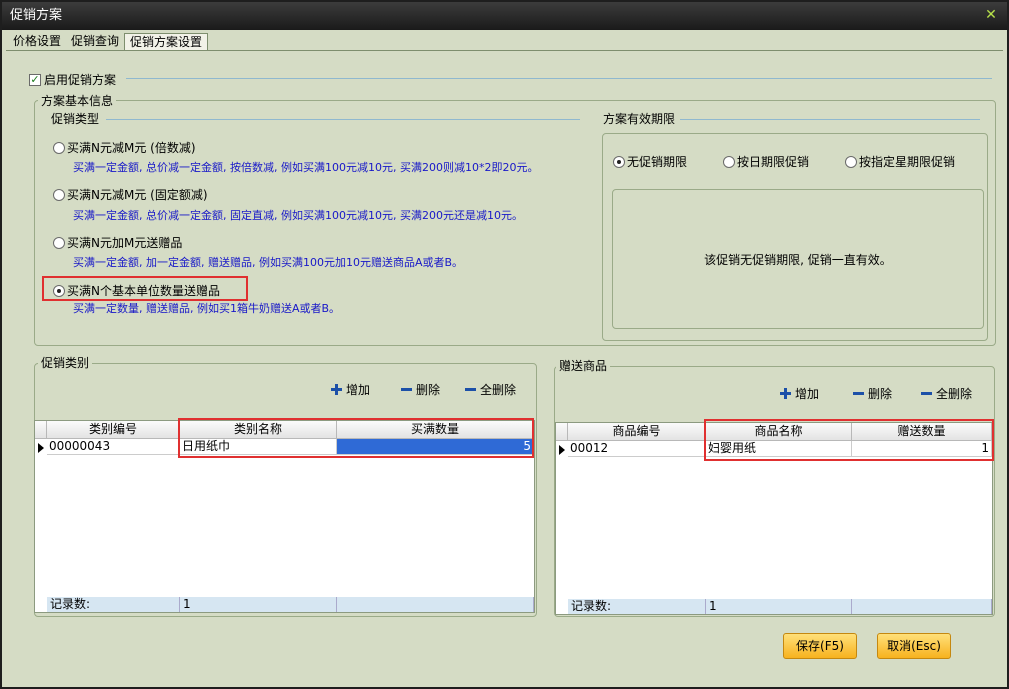 Image resolution: width=1009 pixels, height=689 pixels. I want to click on promo-type-option-4: 买满N个基本单位数量送赠品, so click(136, 290).